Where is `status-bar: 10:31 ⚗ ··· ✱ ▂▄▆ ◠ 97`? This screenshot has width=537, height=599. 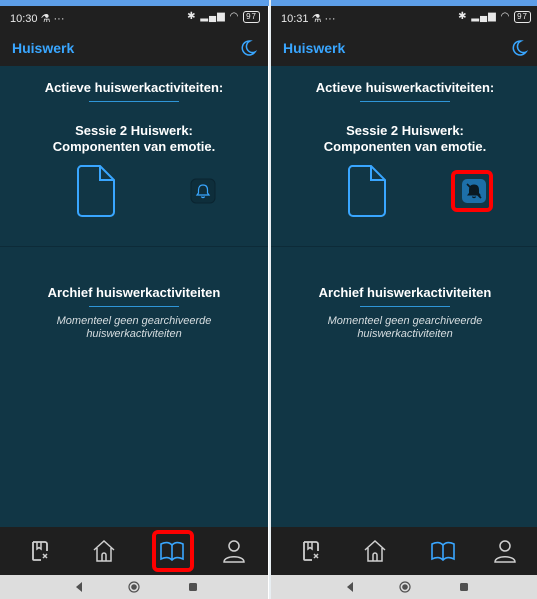 status-bar: 10:31 ⚗ ··· ✱ ▂▄▆ ◠ 97 is located at coordinates (404, 18).